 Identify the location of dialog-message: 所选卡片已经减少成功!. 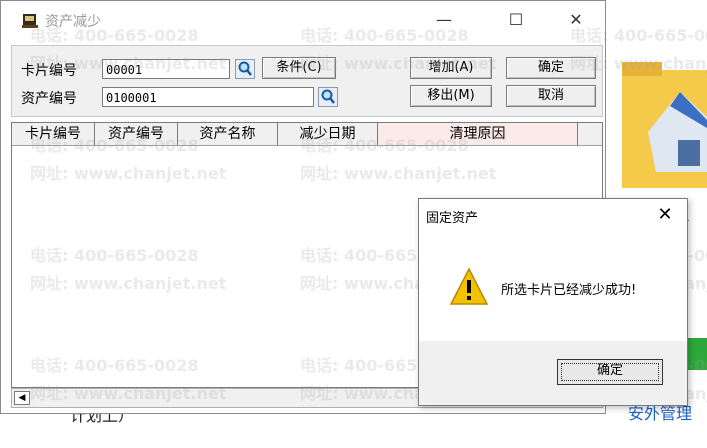
(569, 290).